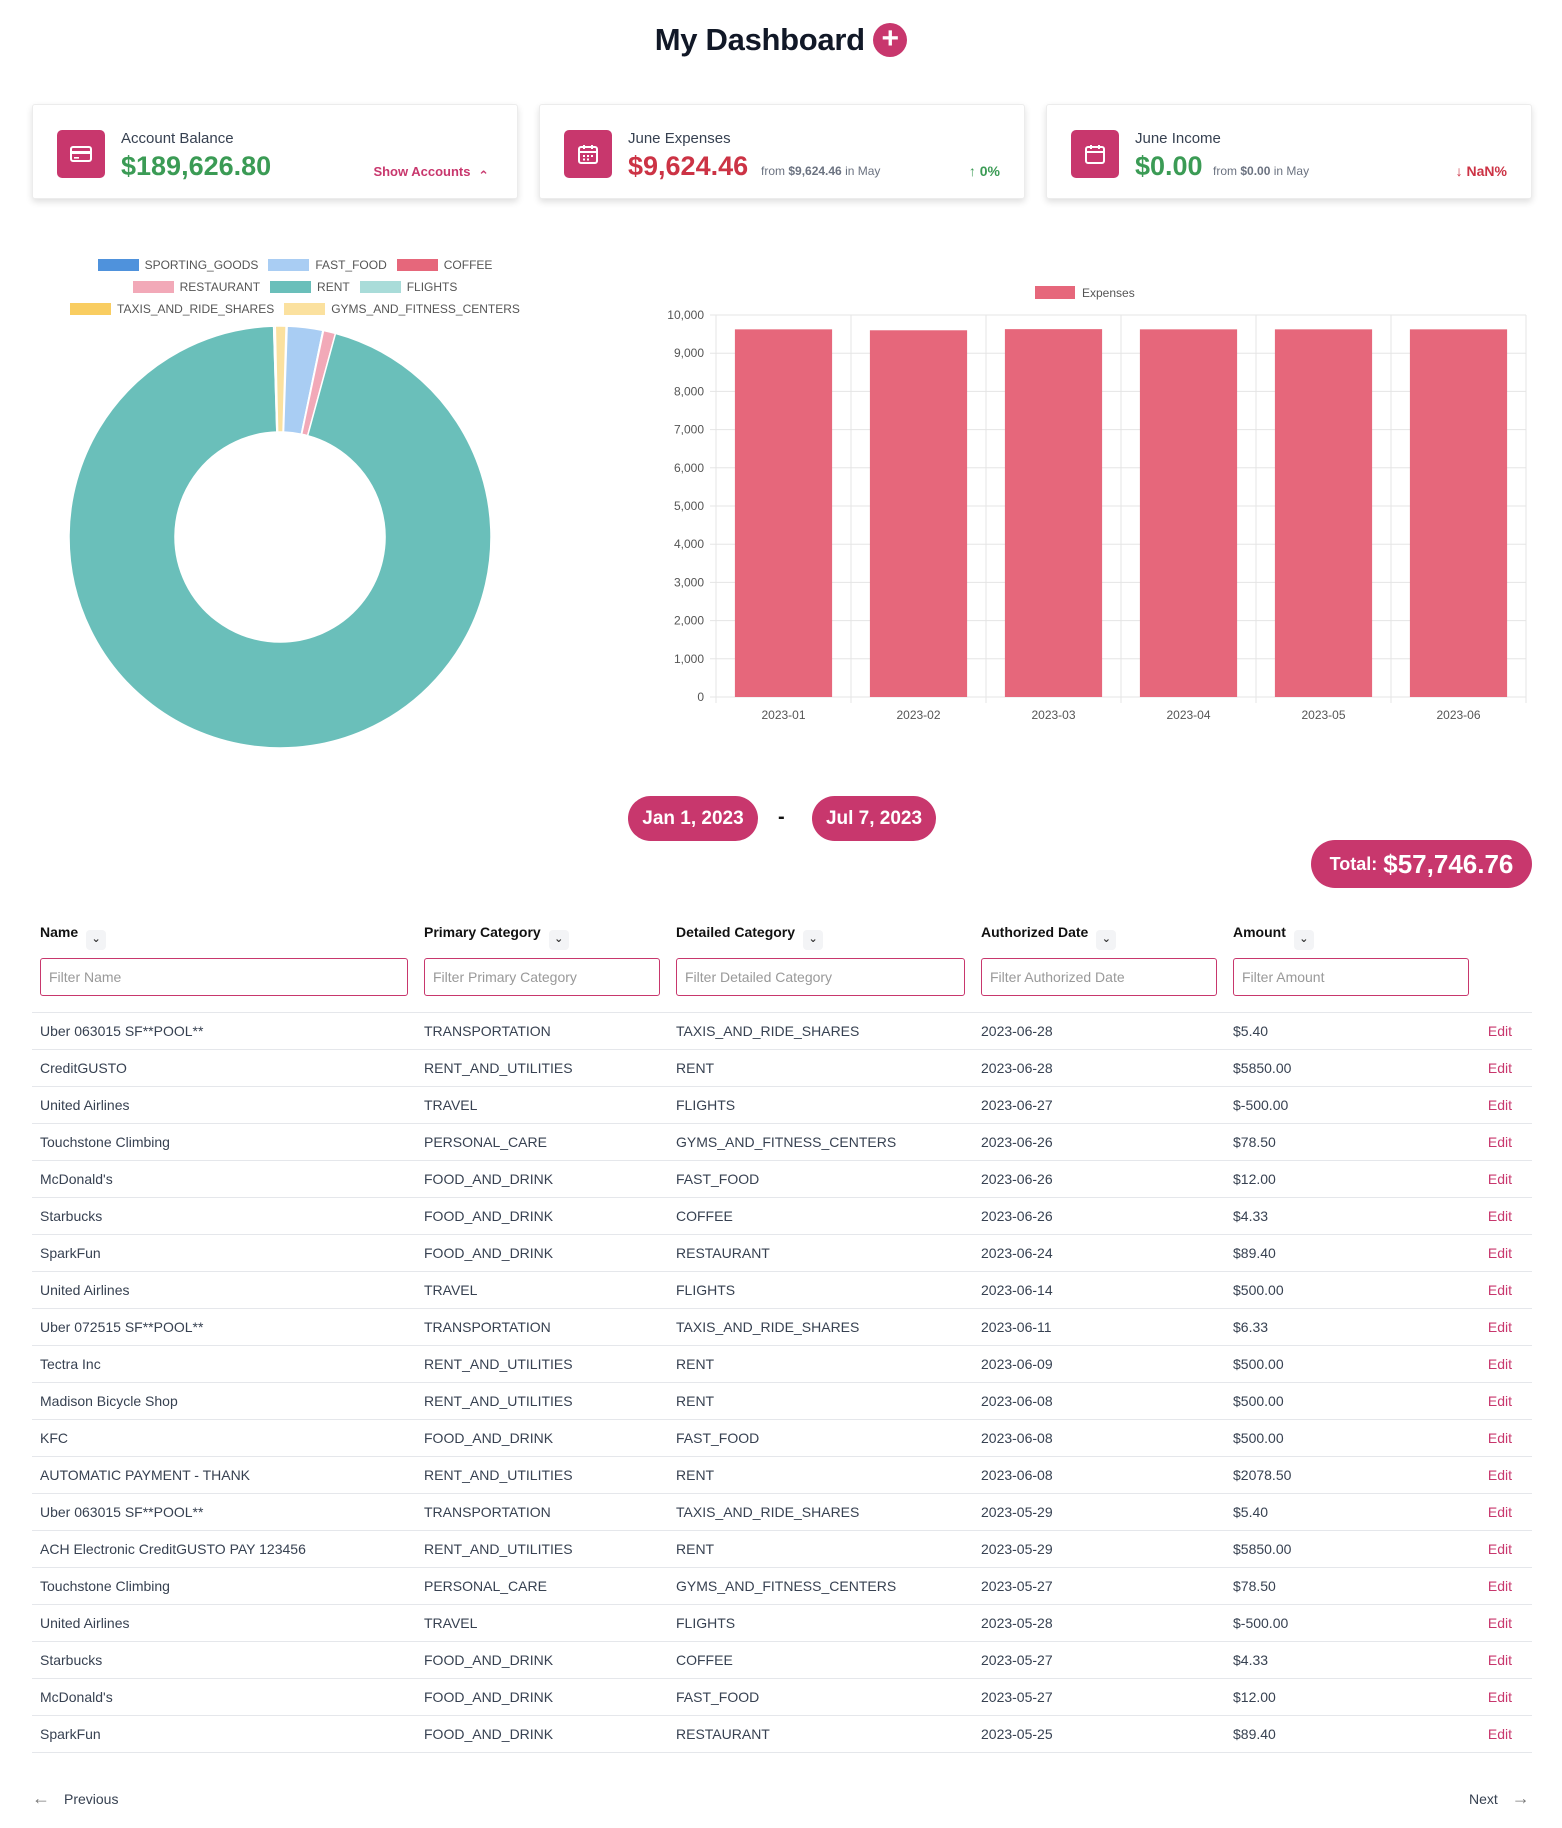  Describe the element at coordinates (689, 621) in the screenshot. I see `y-tick-label: 2,000` at that location.